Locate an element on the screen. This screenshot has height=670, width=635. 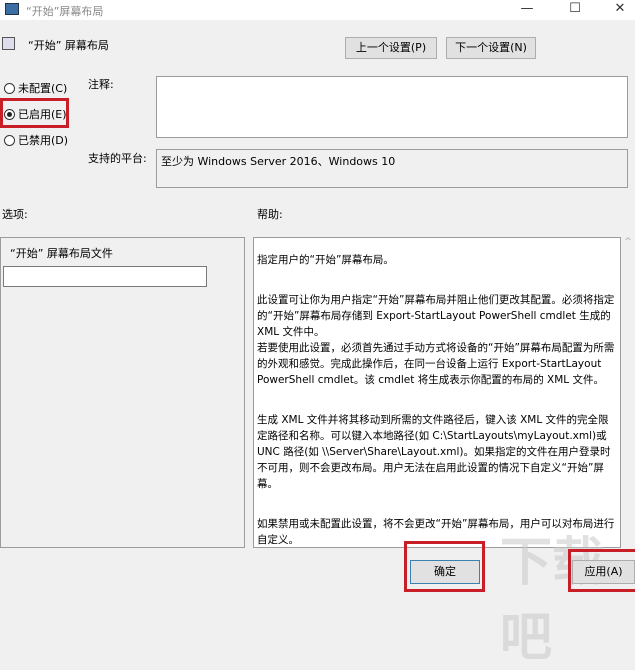
radio-label: 未配置(C) is located at coordinates (43, 88).